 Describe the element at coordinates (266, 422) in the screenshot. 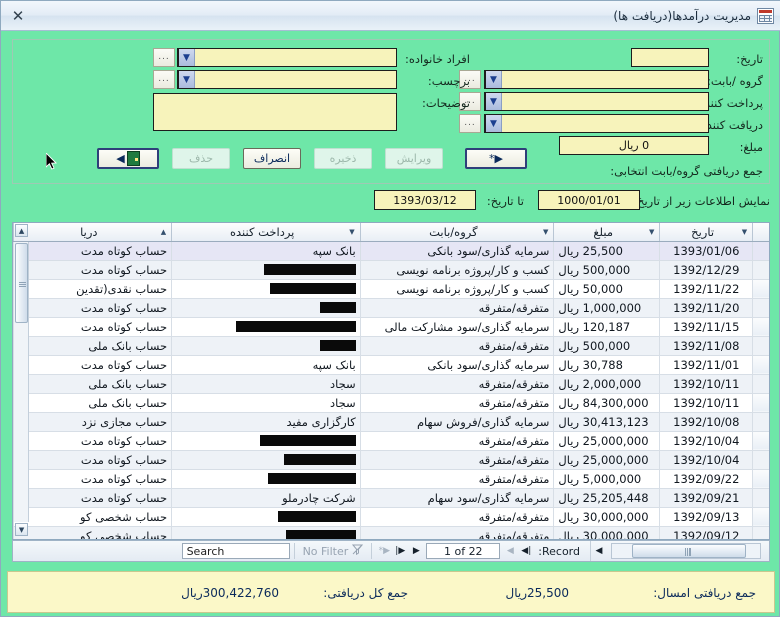

I see `cell-payer: کارگزاری مفید` at that location.